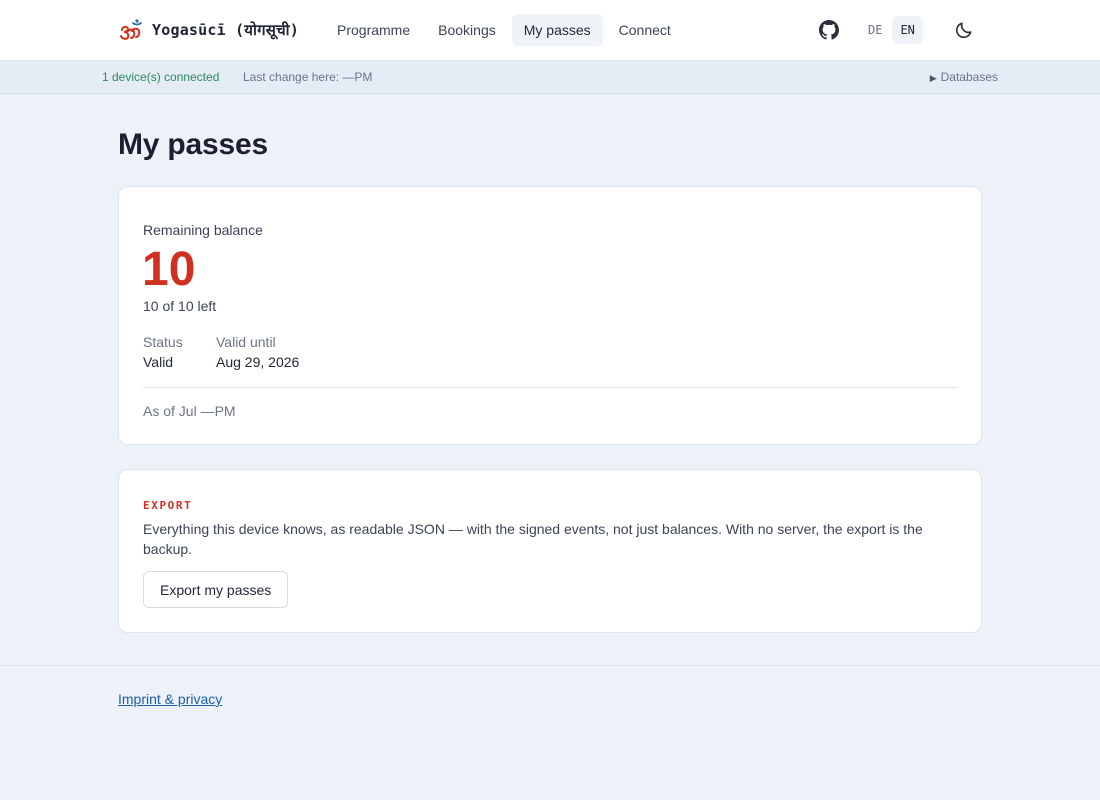 This screenshot has height=800, width=1100. What do you see at coordinates (829, 30) in the screenshot?
I see `github-icon` at bounding box center [829, 30].